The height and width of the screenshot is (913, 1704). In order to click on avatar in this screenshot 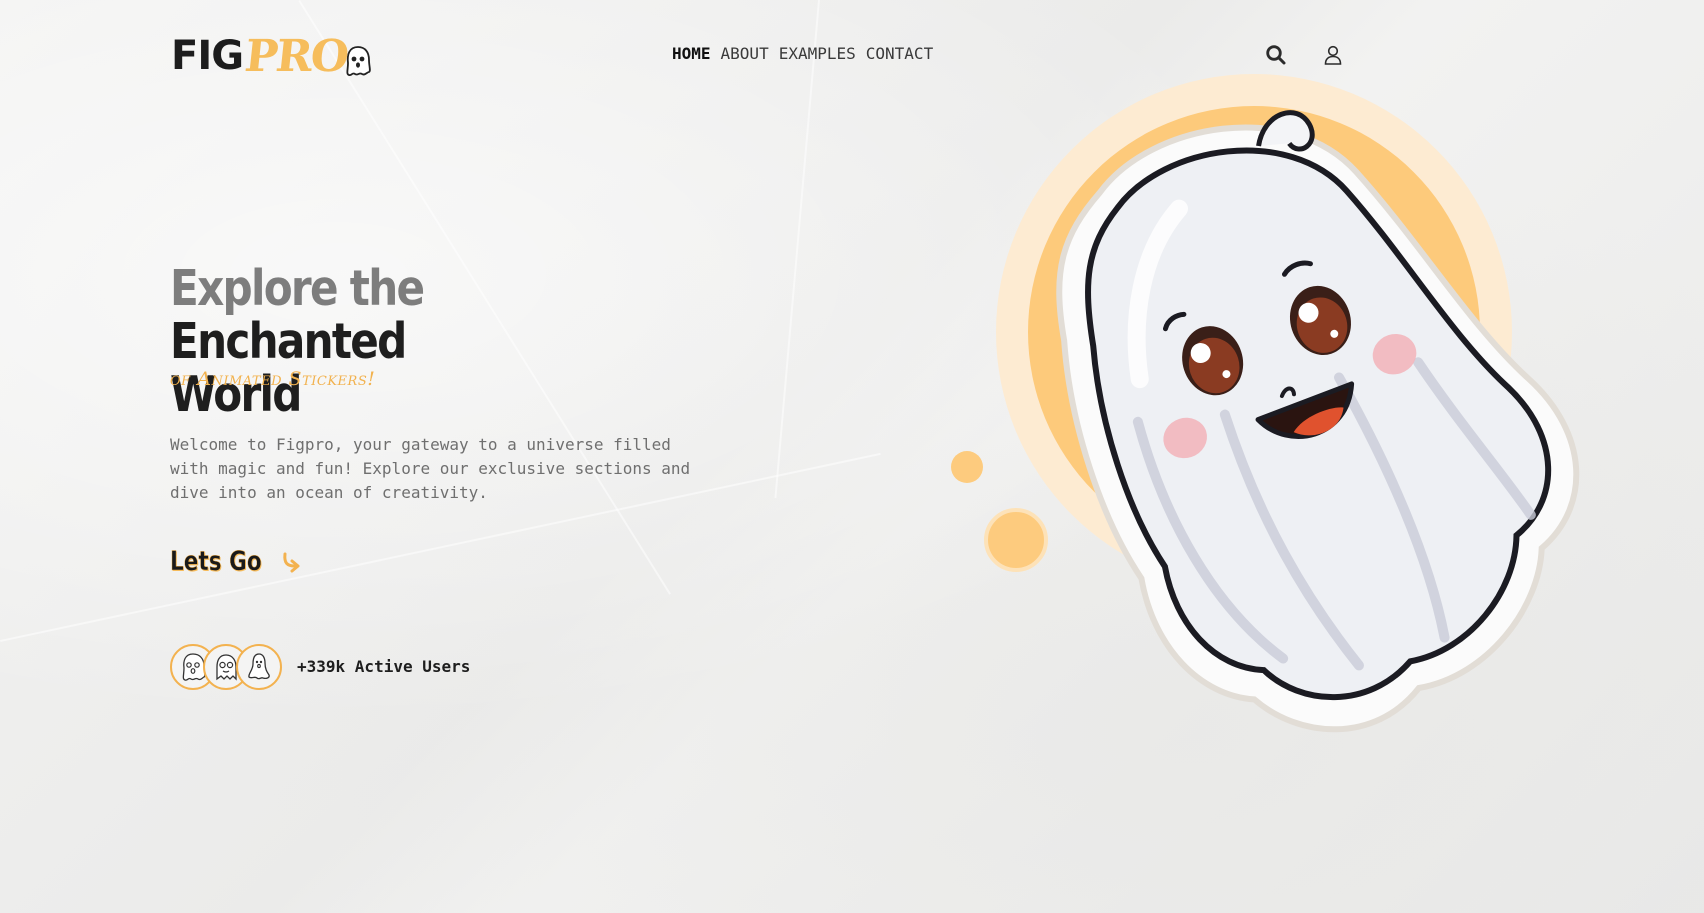, I will do `click(259, 667)`.